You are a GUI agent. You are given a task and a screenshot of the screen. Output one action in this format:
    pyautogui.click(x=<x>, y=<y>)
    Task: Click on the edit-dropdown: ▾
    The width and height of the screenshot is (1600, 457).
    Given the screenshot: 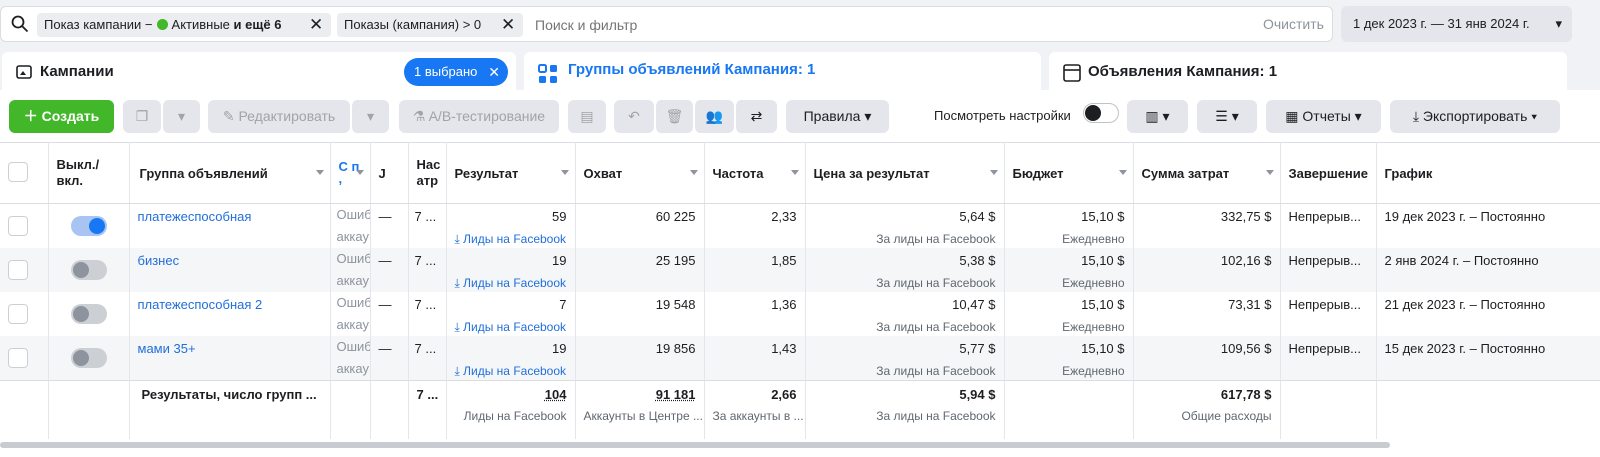 What is the action you would take?
    pyautogui.click(x=370, y=116)
    